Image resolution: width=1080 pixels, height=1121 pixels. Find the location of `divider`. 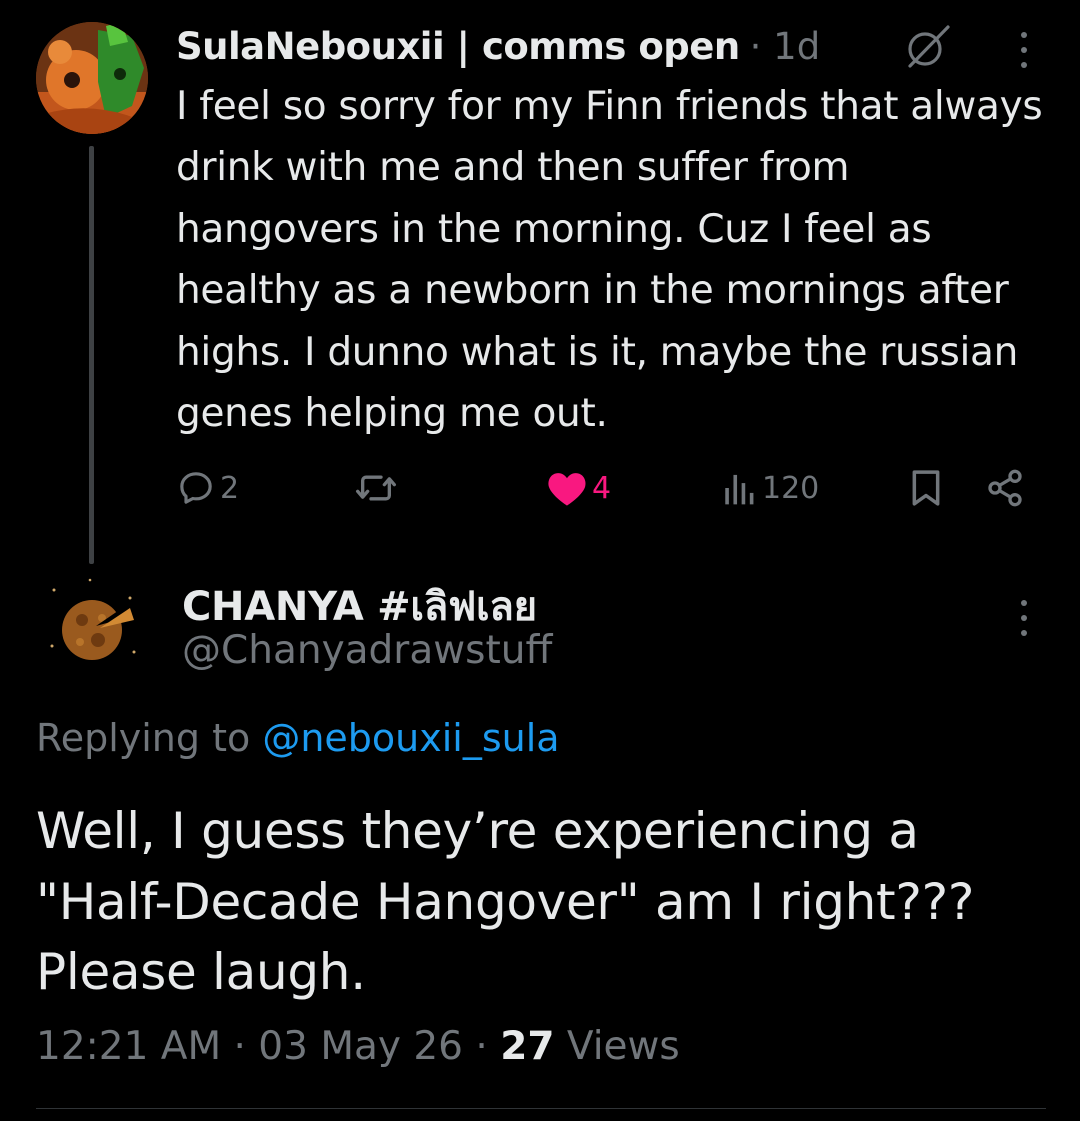

divider is located at coordinates (541, 1108).